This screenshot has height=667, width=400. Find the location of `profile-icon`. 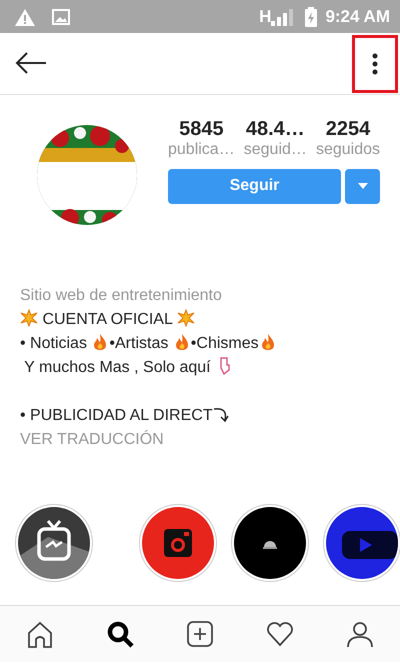

profile-icon is located at coordinates (360, 634).